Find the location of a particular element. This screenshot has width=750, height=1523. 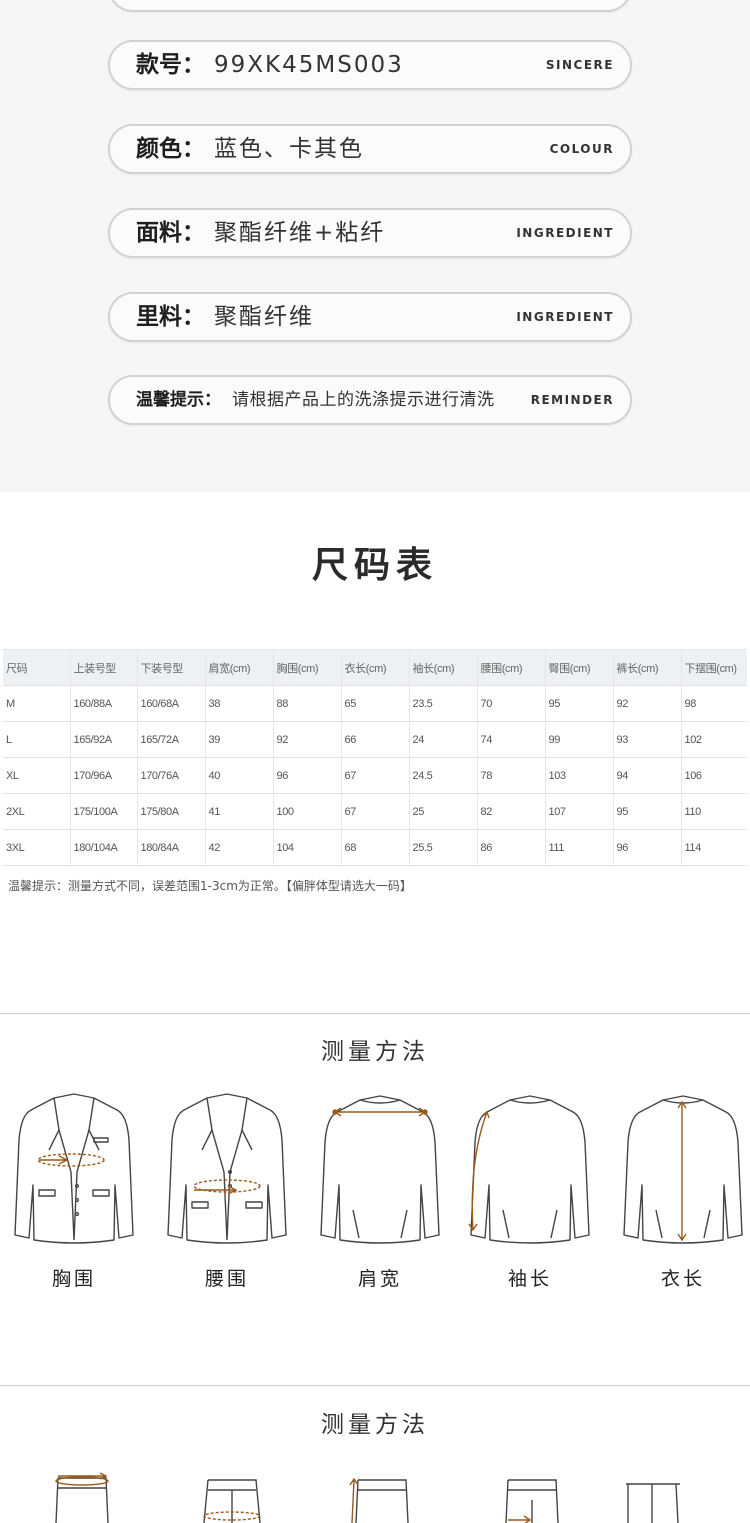

table-cell: 175/100A is located at coordinates (103, 811).